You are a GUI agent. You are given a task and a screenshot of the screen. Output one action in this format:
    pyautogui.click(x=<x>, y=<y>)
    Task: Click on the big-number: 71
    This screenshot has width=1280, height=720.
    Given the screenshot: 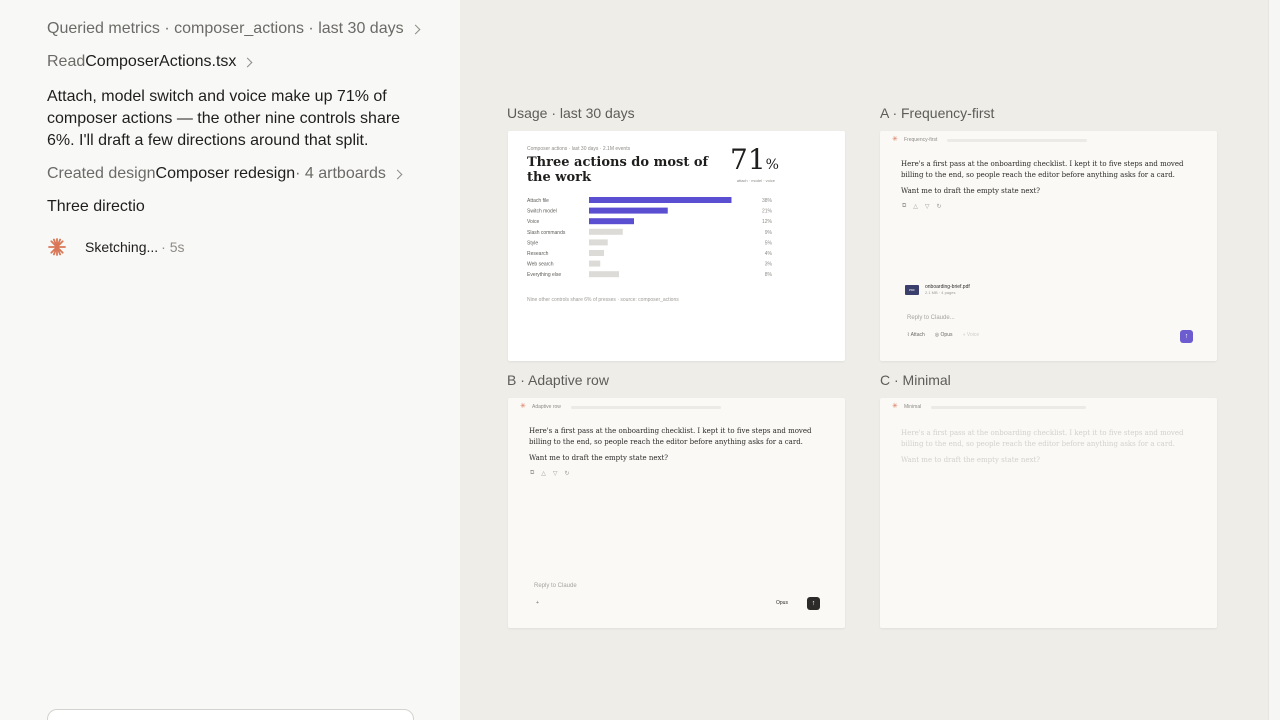 What is the action you would take?
    pyautogui.click(x=748, y=159)
    